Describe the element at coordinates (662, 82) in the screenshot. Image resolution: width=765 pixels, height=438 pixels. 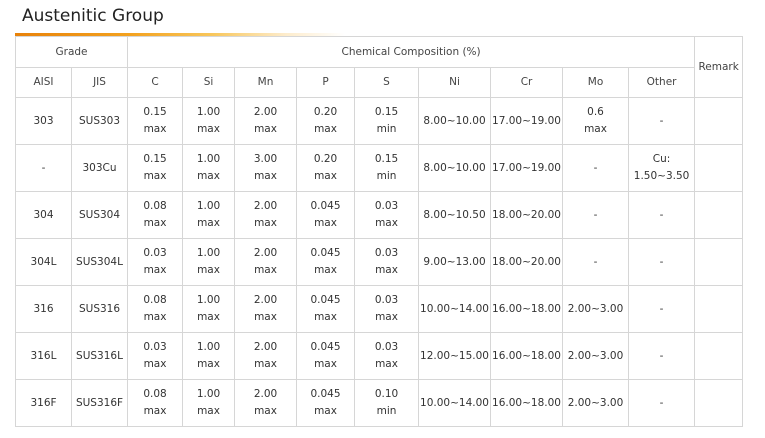
I see `col-header-other: Other` at that location.